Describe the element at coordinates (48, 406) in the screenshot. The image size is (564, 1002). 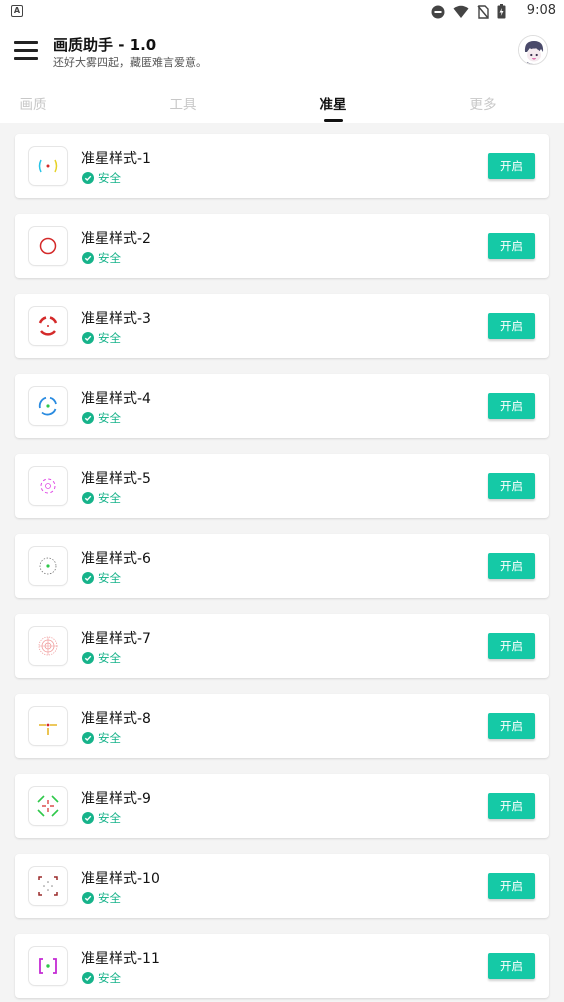
I see `crosshair-style-4-icon` at that location.